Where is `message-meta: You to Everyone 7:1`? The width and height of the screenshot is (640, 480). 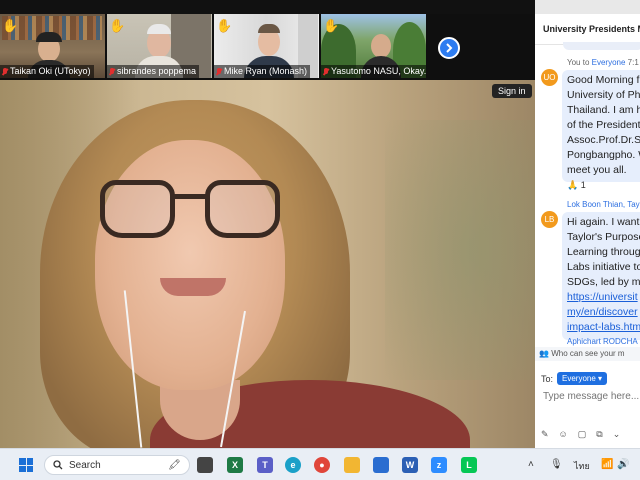
message-meta: You to Everyone 7:1 is located at coordinates (603, 62).